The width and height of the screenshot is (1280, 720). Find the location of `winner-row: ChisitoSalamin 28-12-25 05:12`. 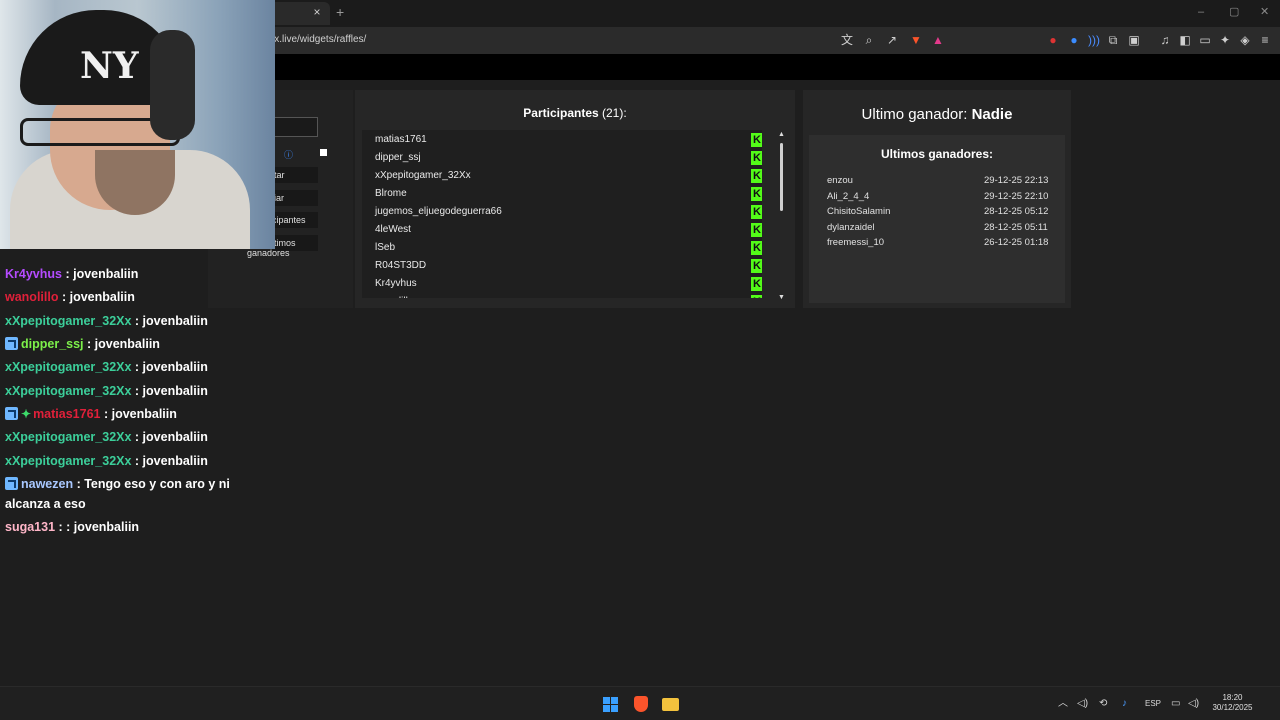

winner-row: ChisitoSalamin 28-12-25 05:12 is located at coordinates (937, 213).